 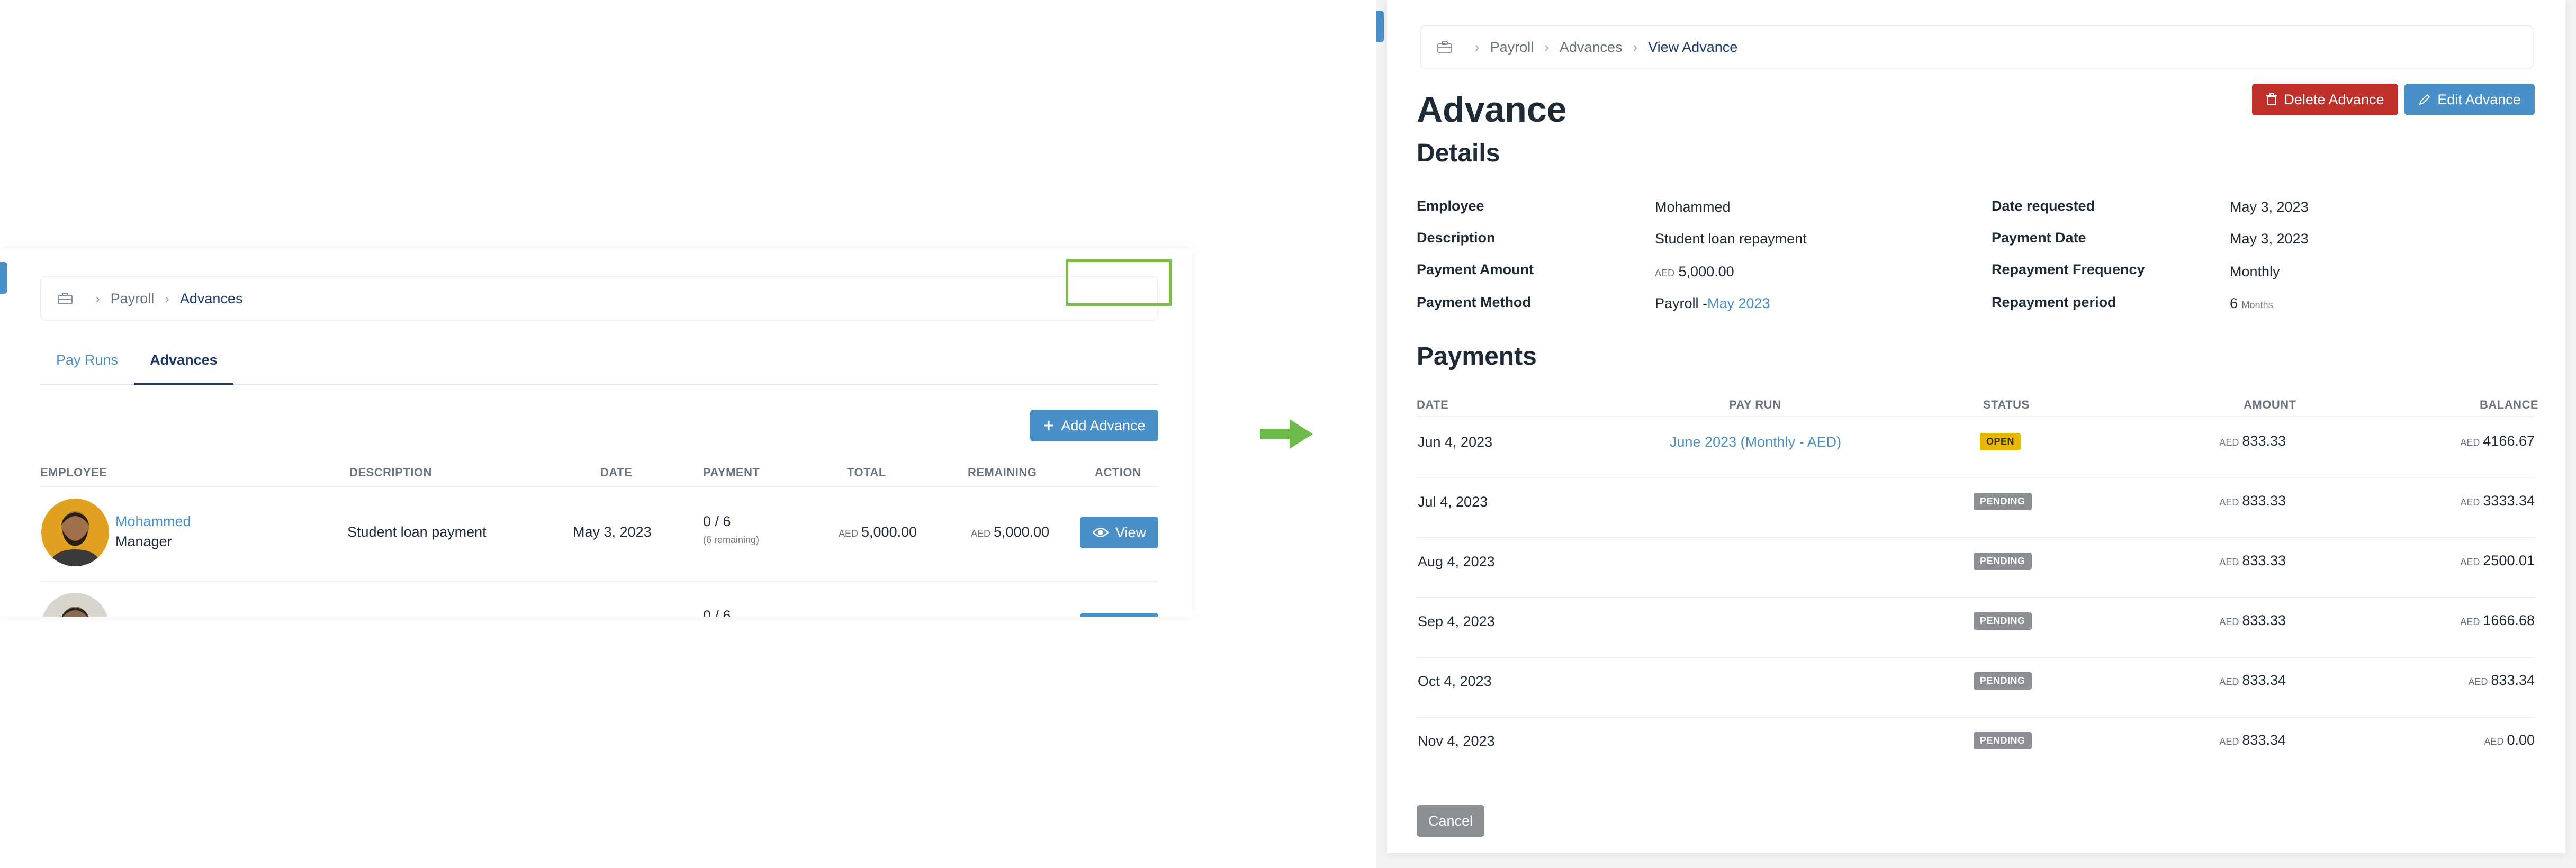 What do you see at coordinates (143, 541) in the screenshot?
I see `employee-role: Manager` at bounding box center [143, 541].